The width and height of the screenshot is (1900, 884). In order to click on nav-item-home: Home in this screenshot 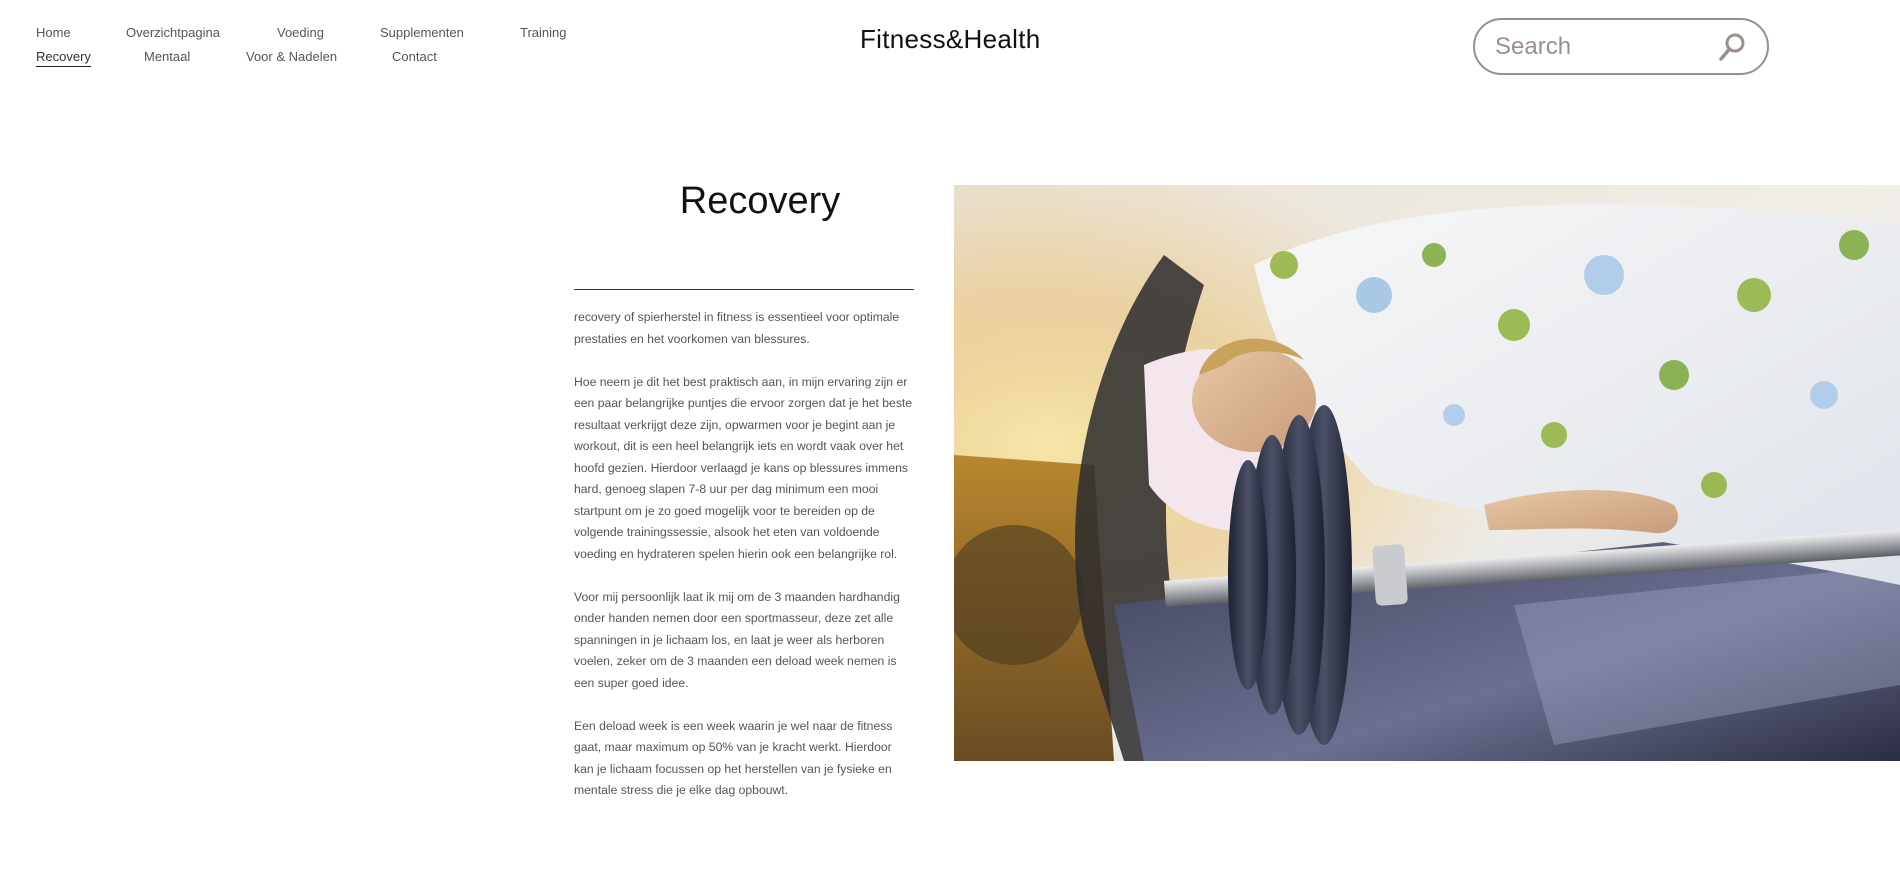, I will do `click(81, 32)`.